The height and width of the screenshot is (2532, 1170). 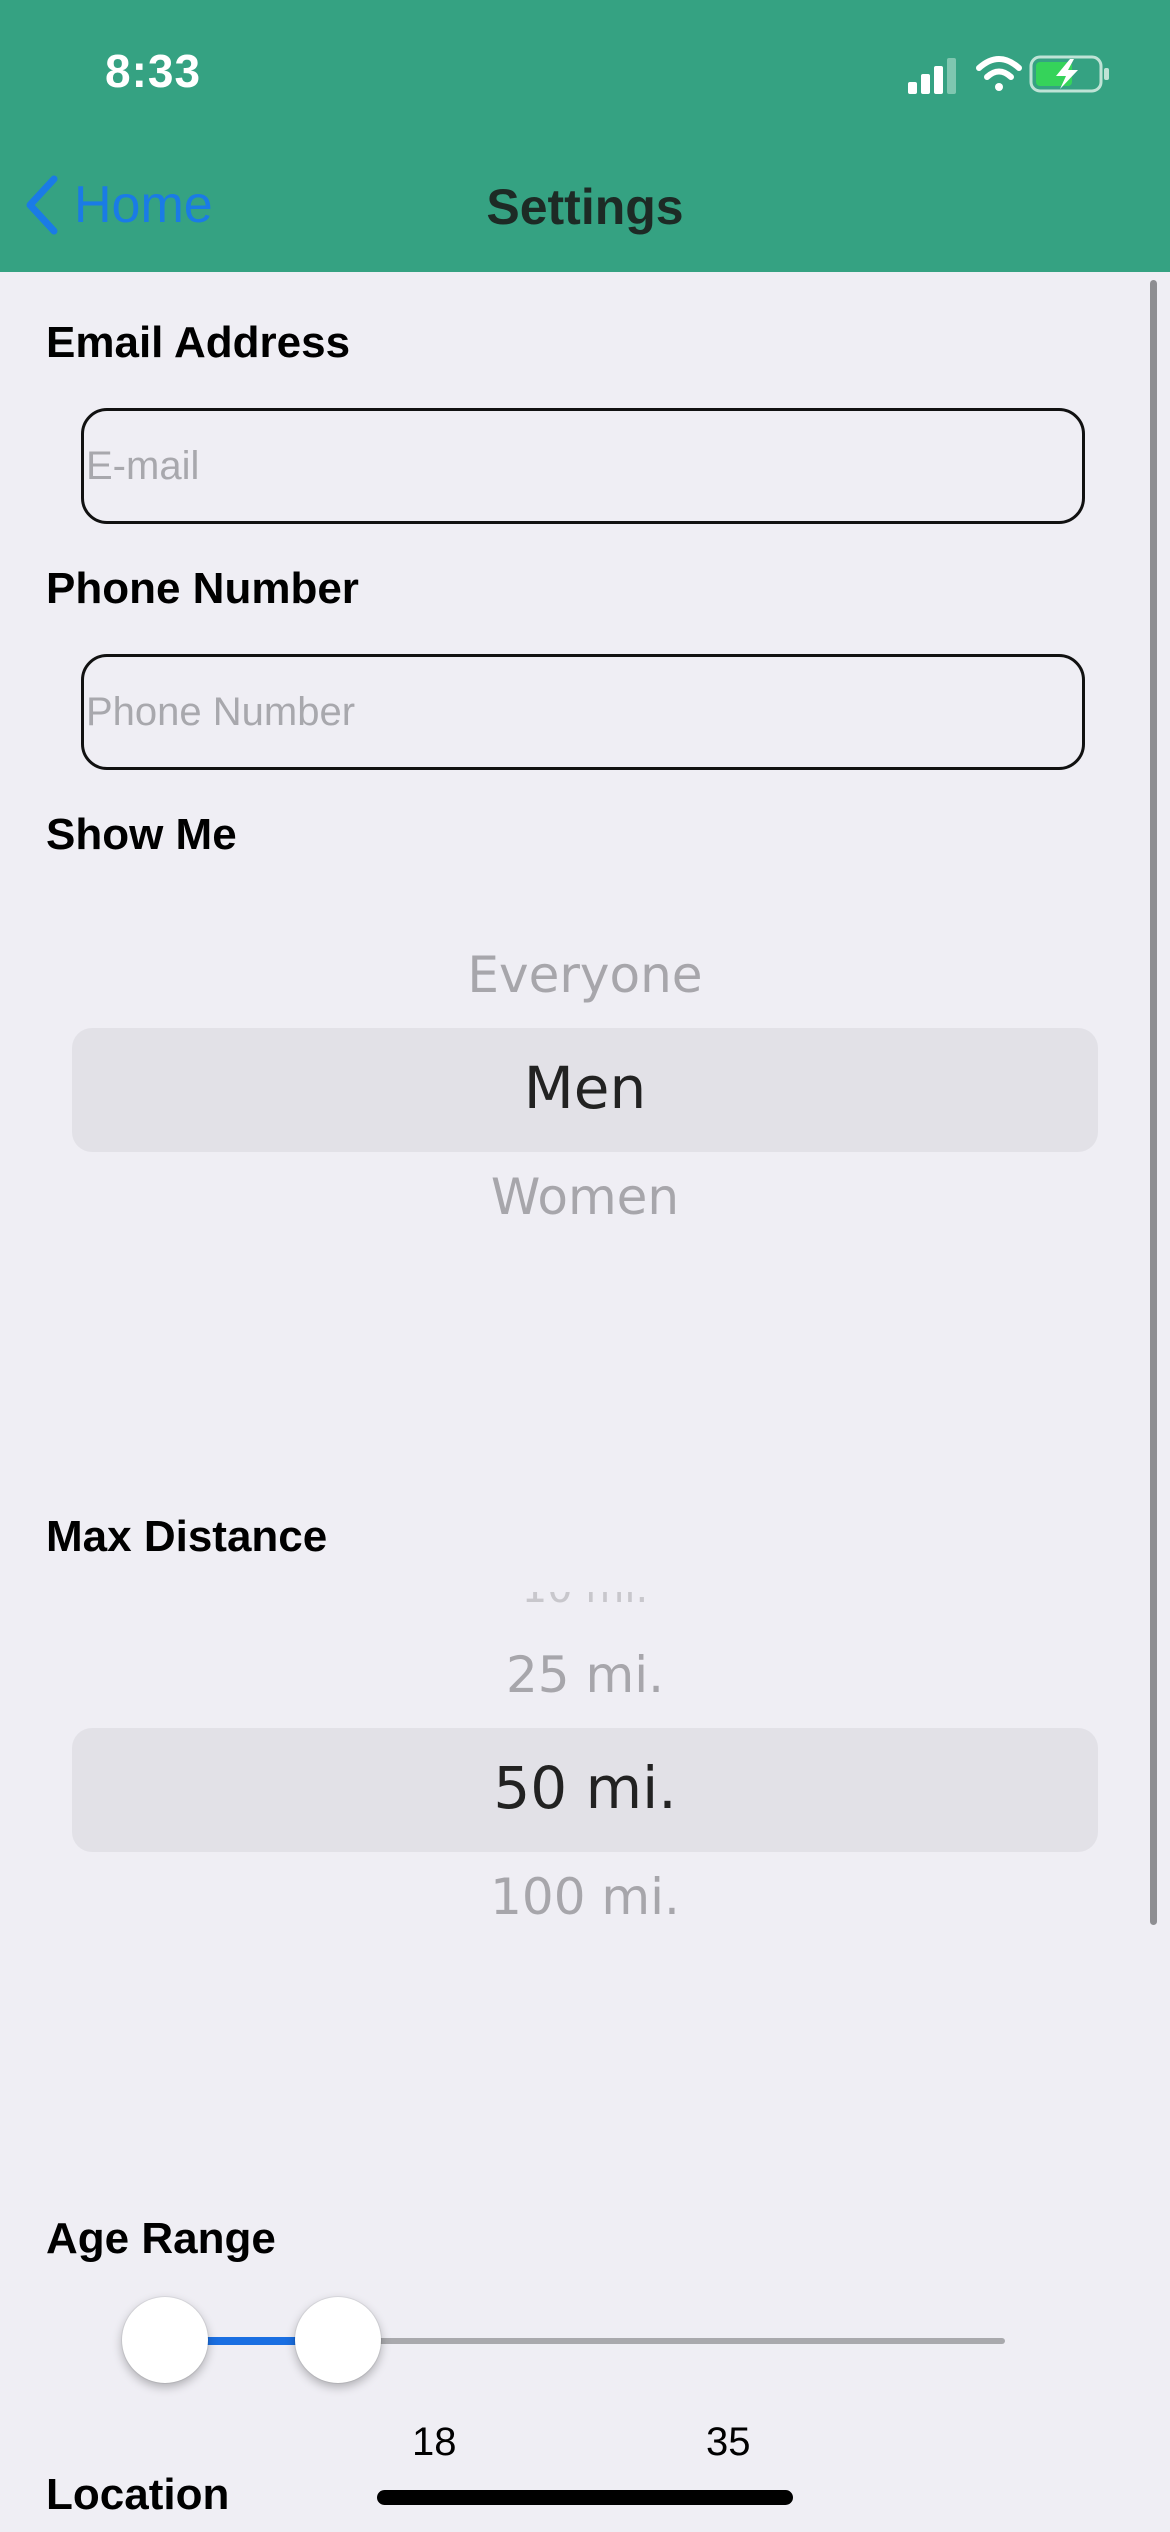 What do you see at coordinates (585, 2497) in the screenshot?
I see `home-indicator` at bounding box center [585, 2497].